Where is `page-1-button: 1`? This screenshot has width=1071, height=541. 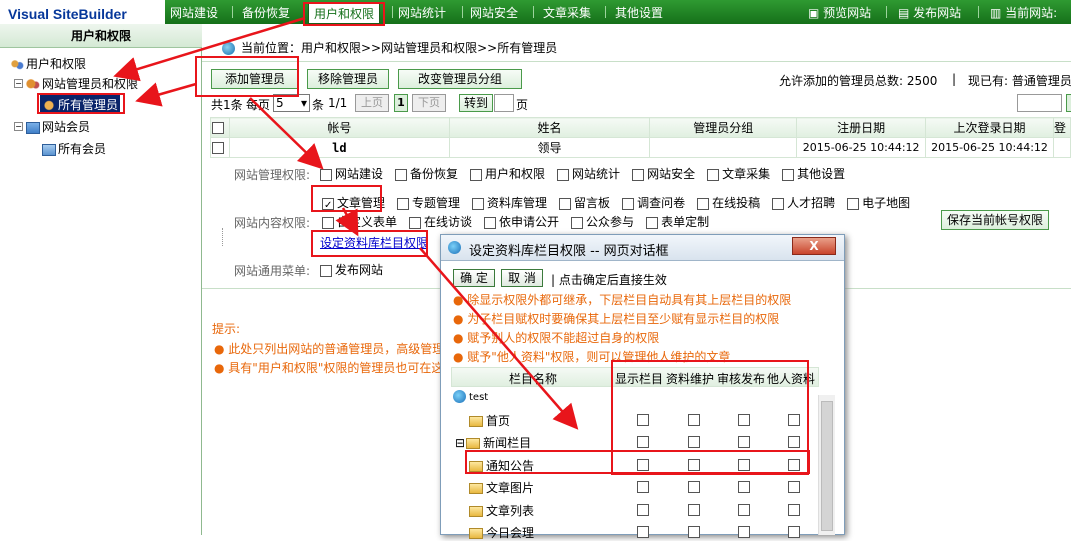
page-1-button: 1 is located at coordinates (401, 103).